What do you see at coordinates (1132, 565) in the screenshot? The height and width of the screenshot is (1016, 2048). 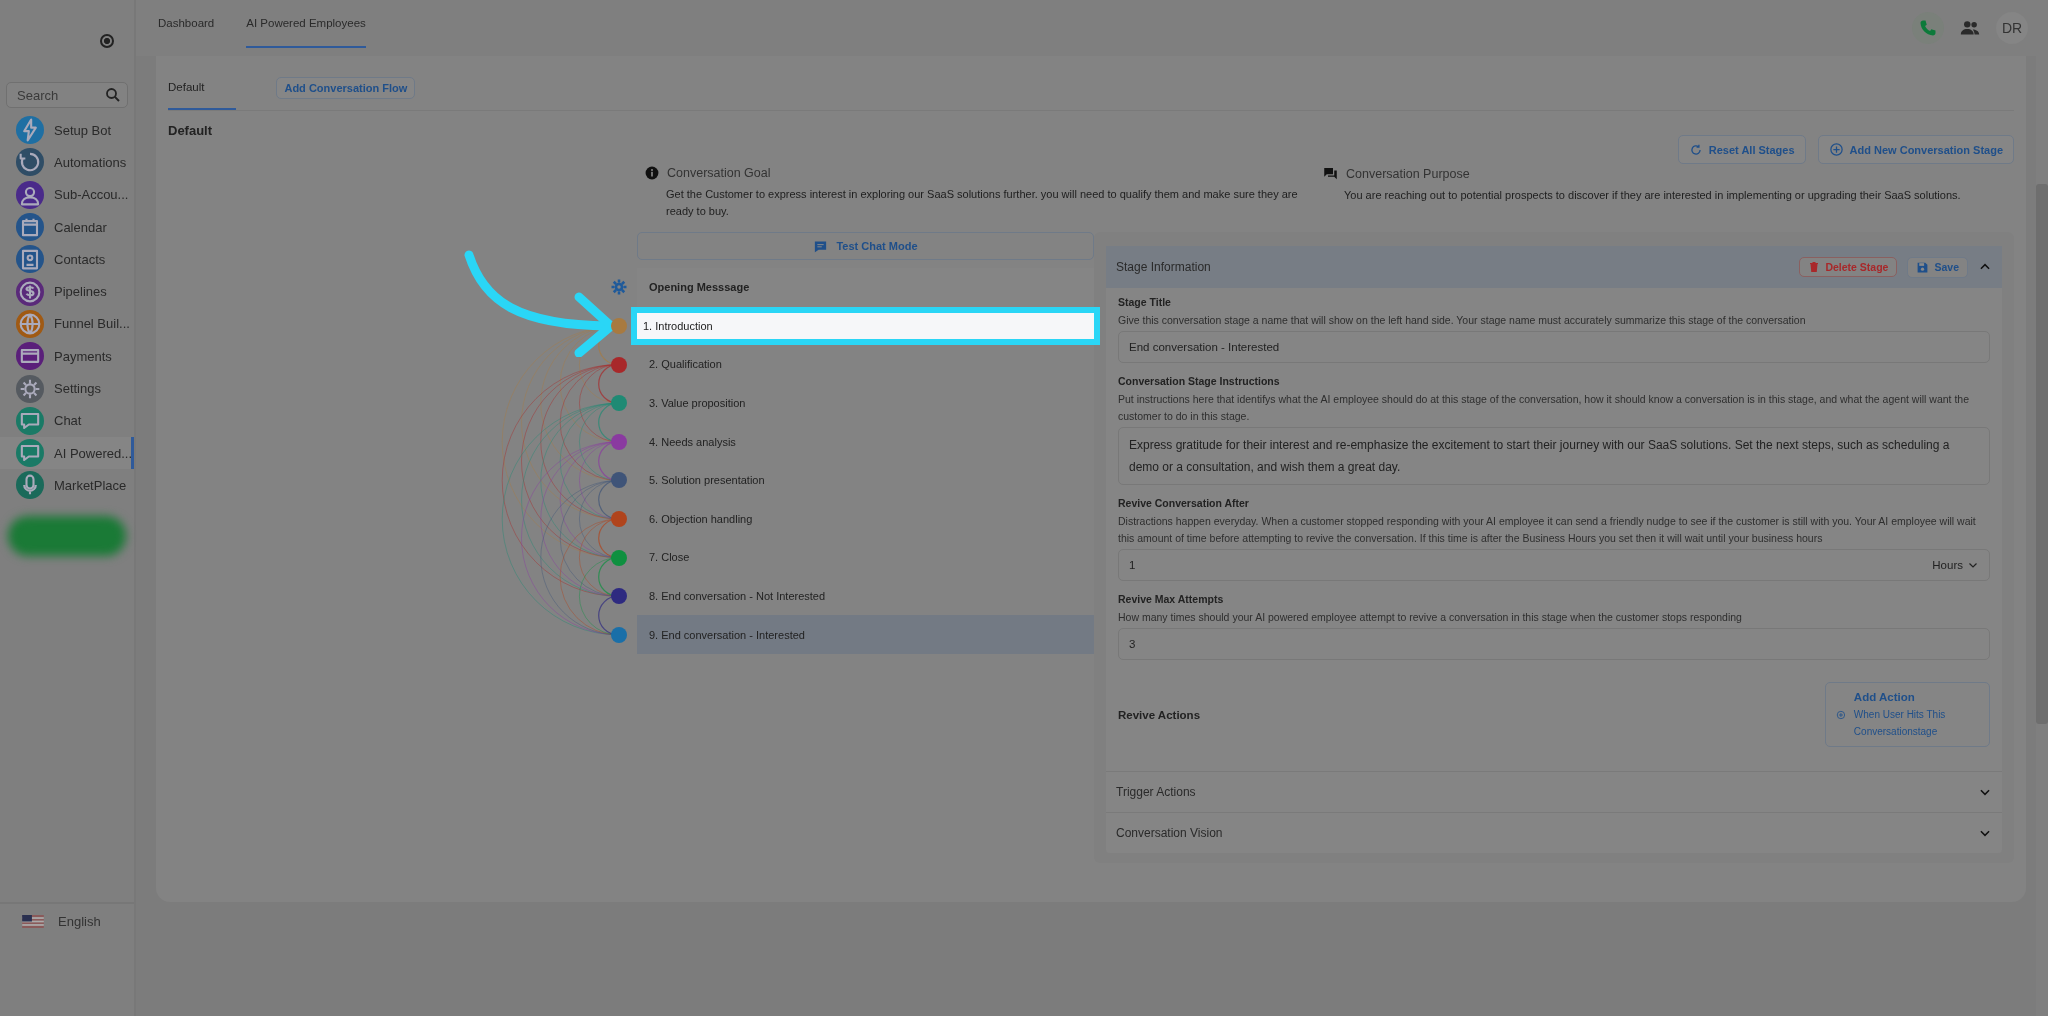 I see `input-field: 1` at bounding box center [1132, 565].